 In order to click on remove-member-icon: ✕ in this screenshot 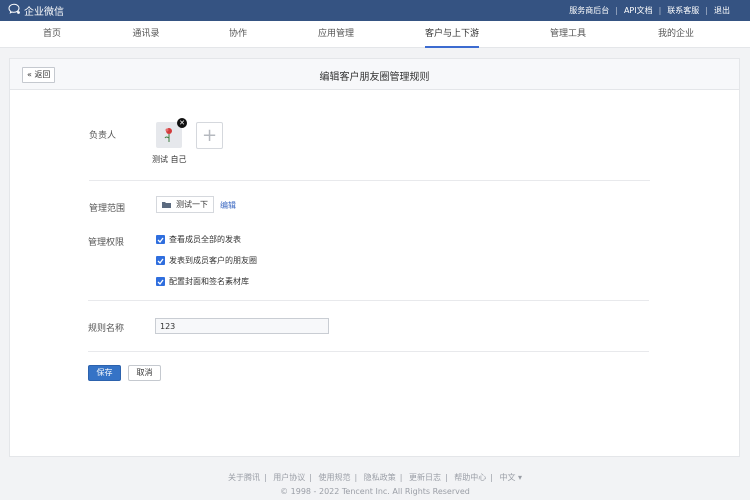, I will do `click(182, 123)`.